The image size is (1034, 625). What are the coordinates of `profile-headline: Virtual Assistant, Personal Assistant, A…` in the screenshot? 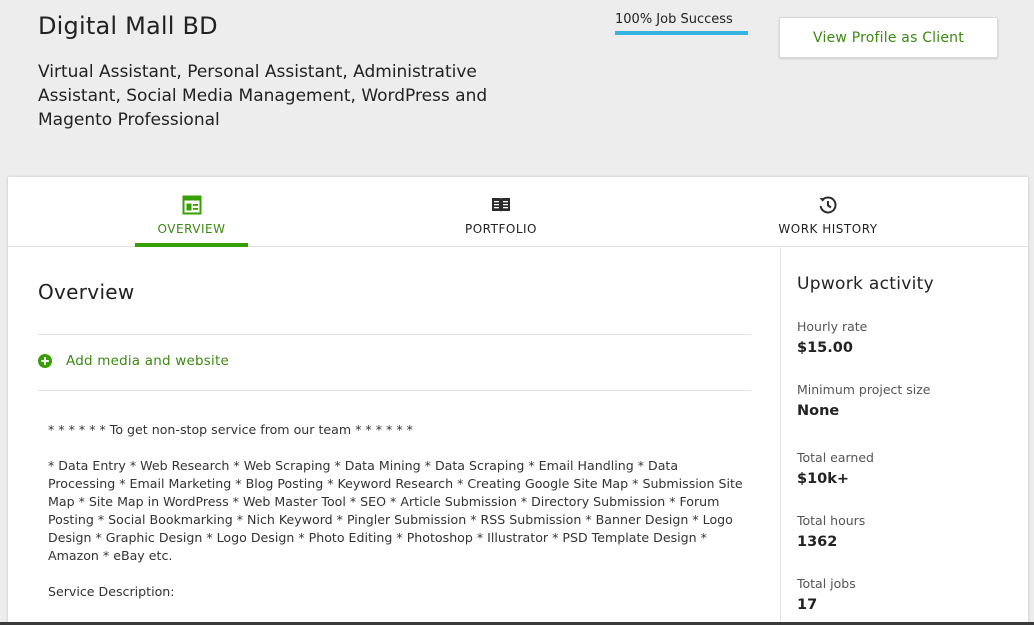 It's located at (263, 96).